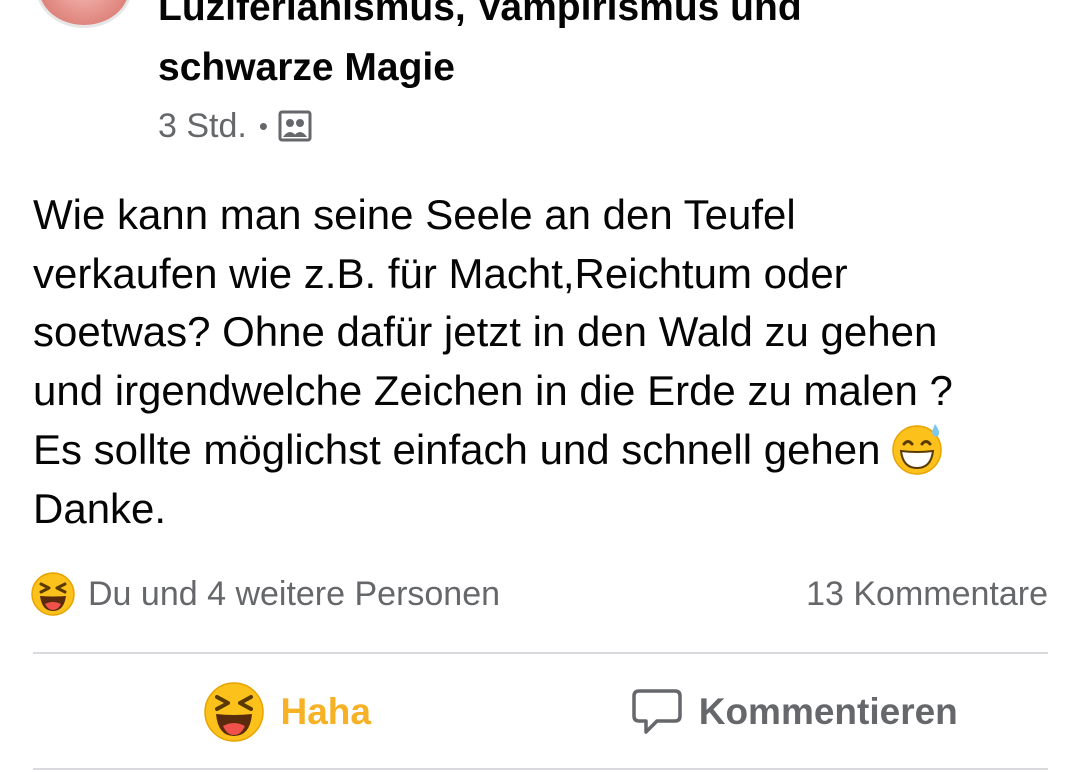 Image resolution: width=1080 pixels, height=772 pixels. Describe the element at coordinates (295, 126) in the screenshot. I see `group-members-icon` at that location.